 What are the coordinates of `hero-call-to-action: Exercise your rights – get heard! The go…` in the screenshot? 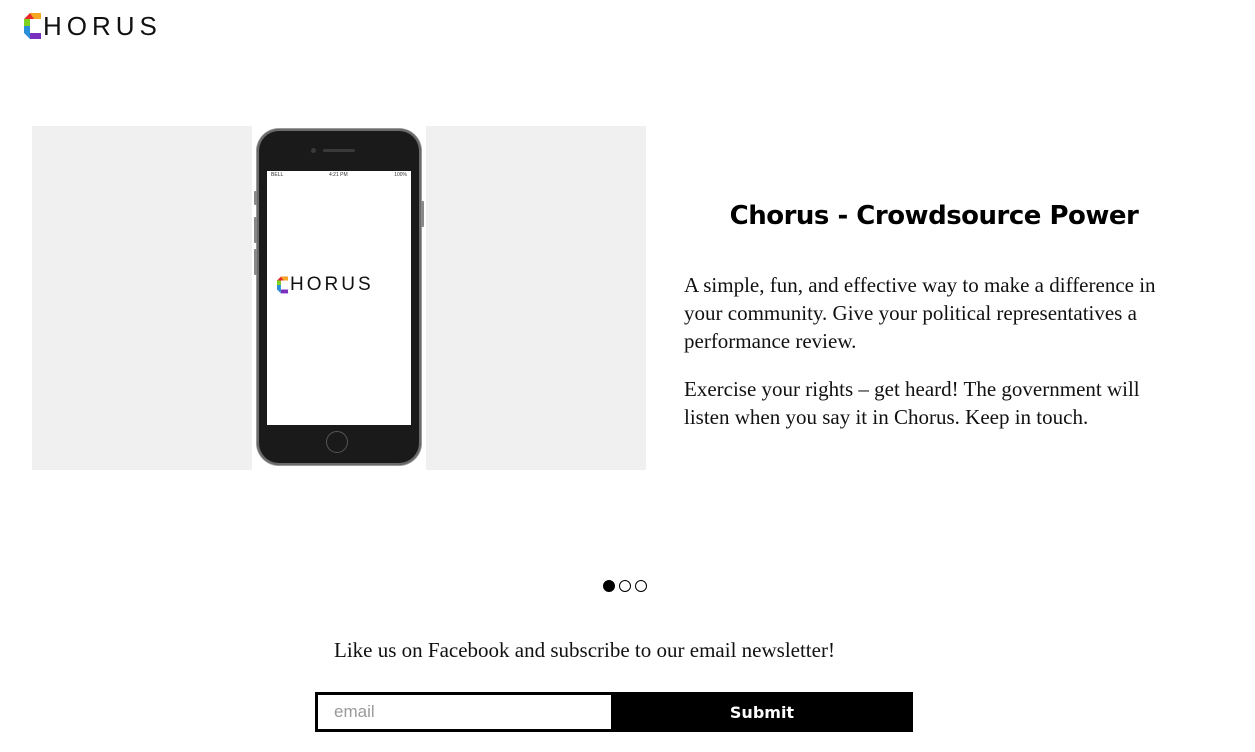 It's located at (912, 403).